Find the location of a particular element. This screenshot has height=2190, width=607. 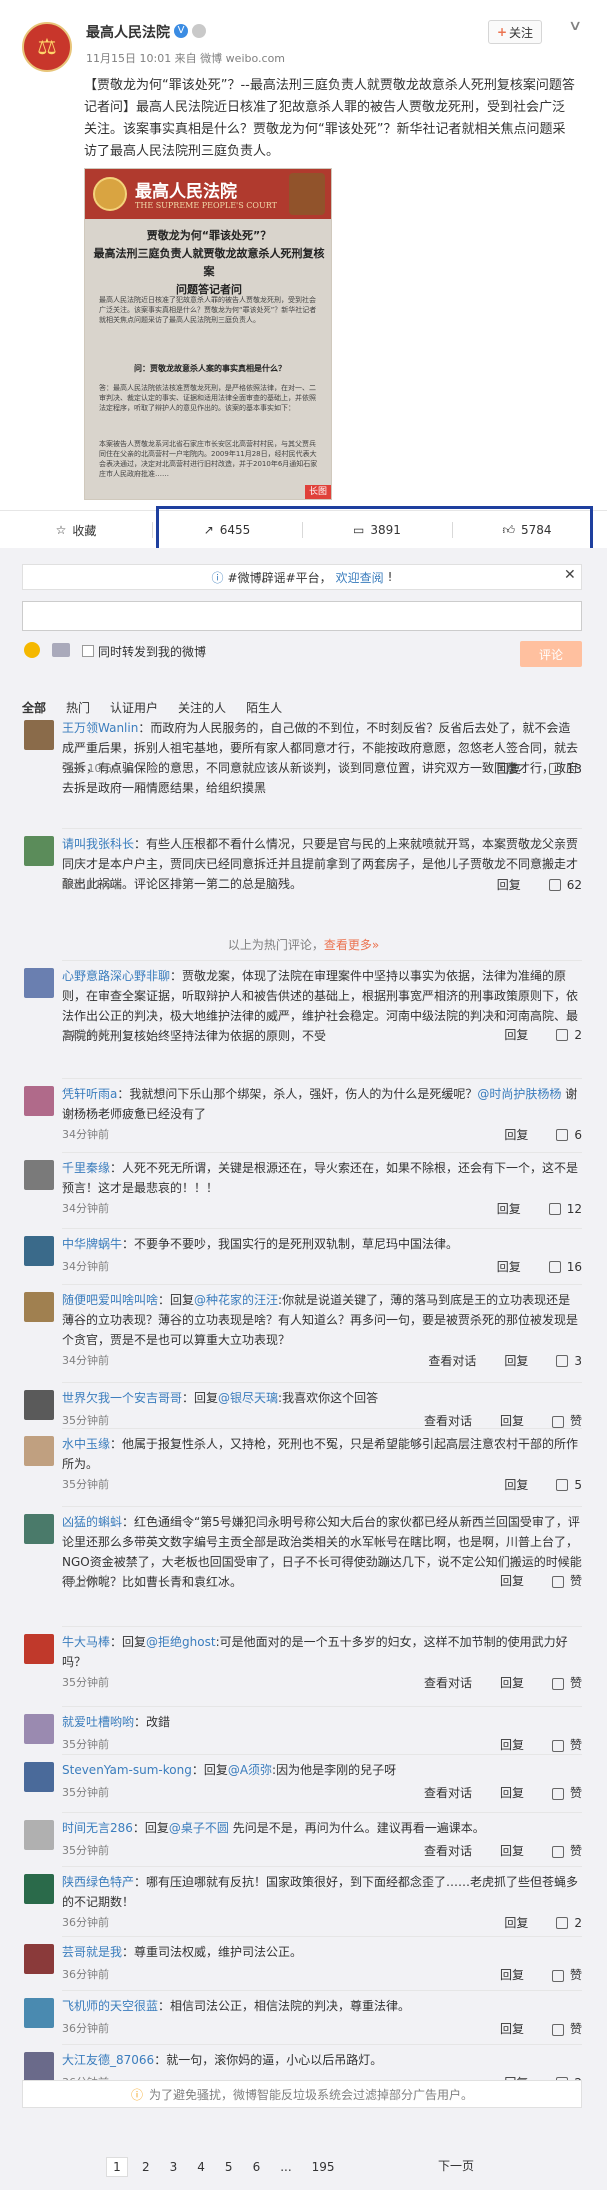

commenter-name: 陕西绿色特产 is located at coordinates (98, 1882).